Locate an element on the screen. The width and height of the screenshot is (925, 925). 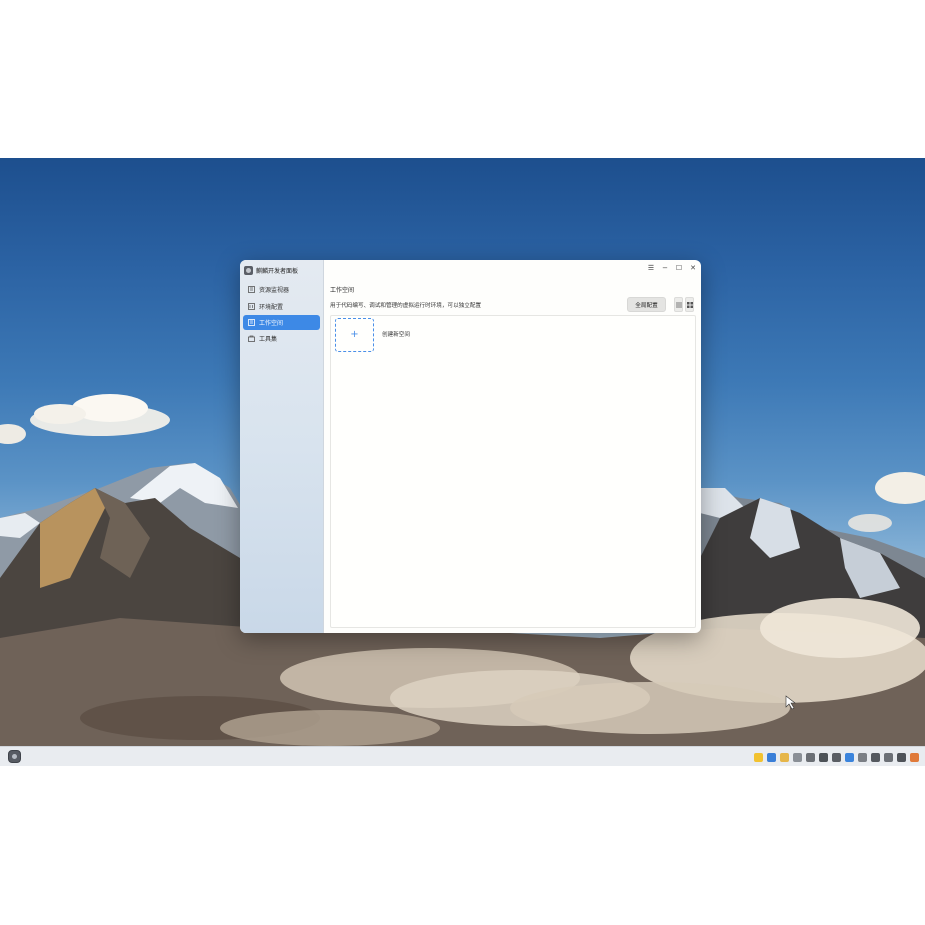
input-icon is located at coordinates (888, 757).